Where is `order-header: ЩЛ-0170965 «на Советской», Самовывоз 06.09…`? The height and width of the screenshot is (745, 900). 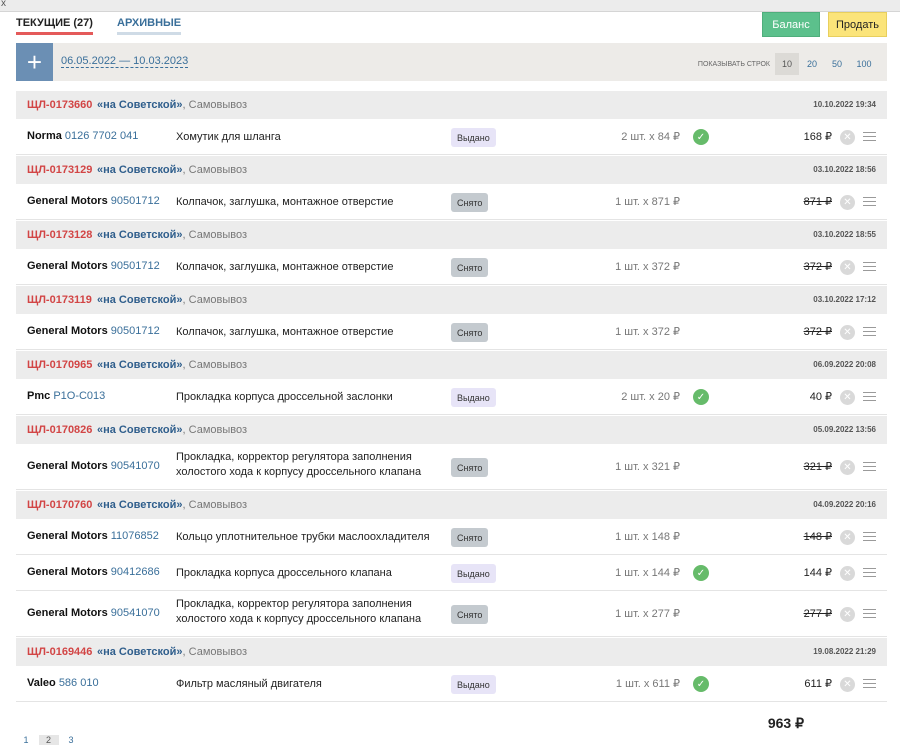
order-header: ЩЛ-0170965 «на Советской», Самовывоз 06.09… is located at coordinates (451, 364).